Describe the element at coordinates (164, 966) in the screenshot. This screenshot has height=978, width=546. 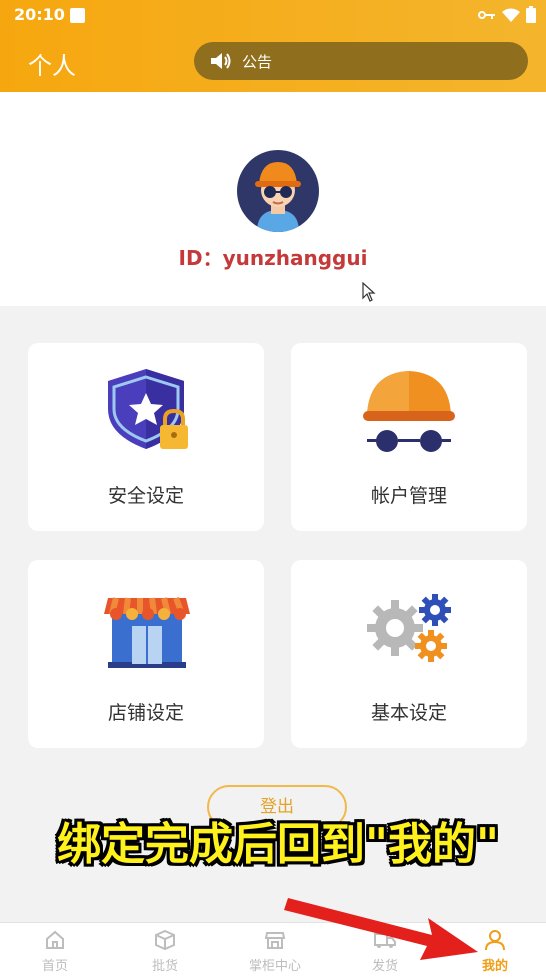
I see `tab-label: 批货` at that location.